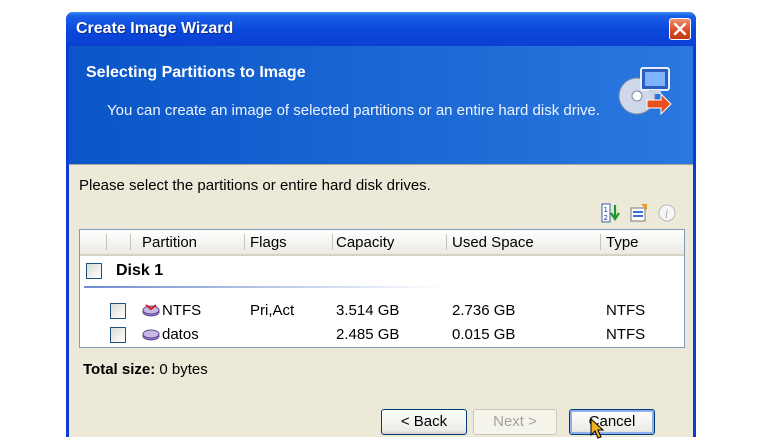  I want to click on title-bar: Create Image Wizard, so click(381, 29).